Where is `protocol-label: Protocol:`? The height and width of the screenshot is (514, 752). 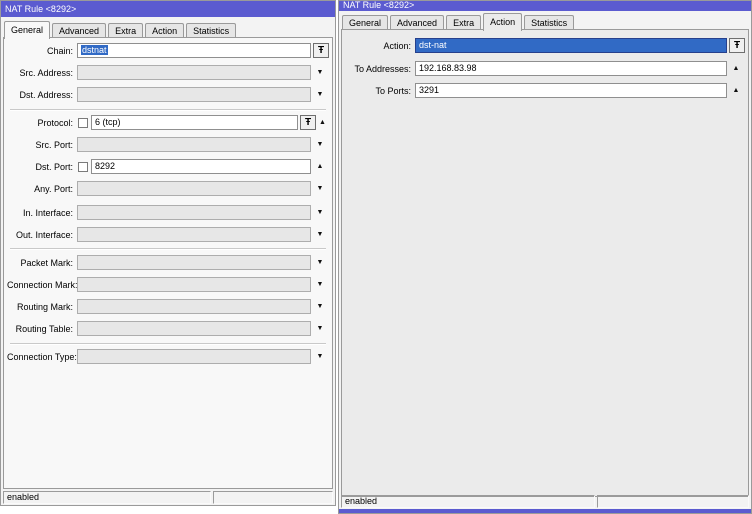 protocol-label: Protocol: is located at coordinates (55, 122).